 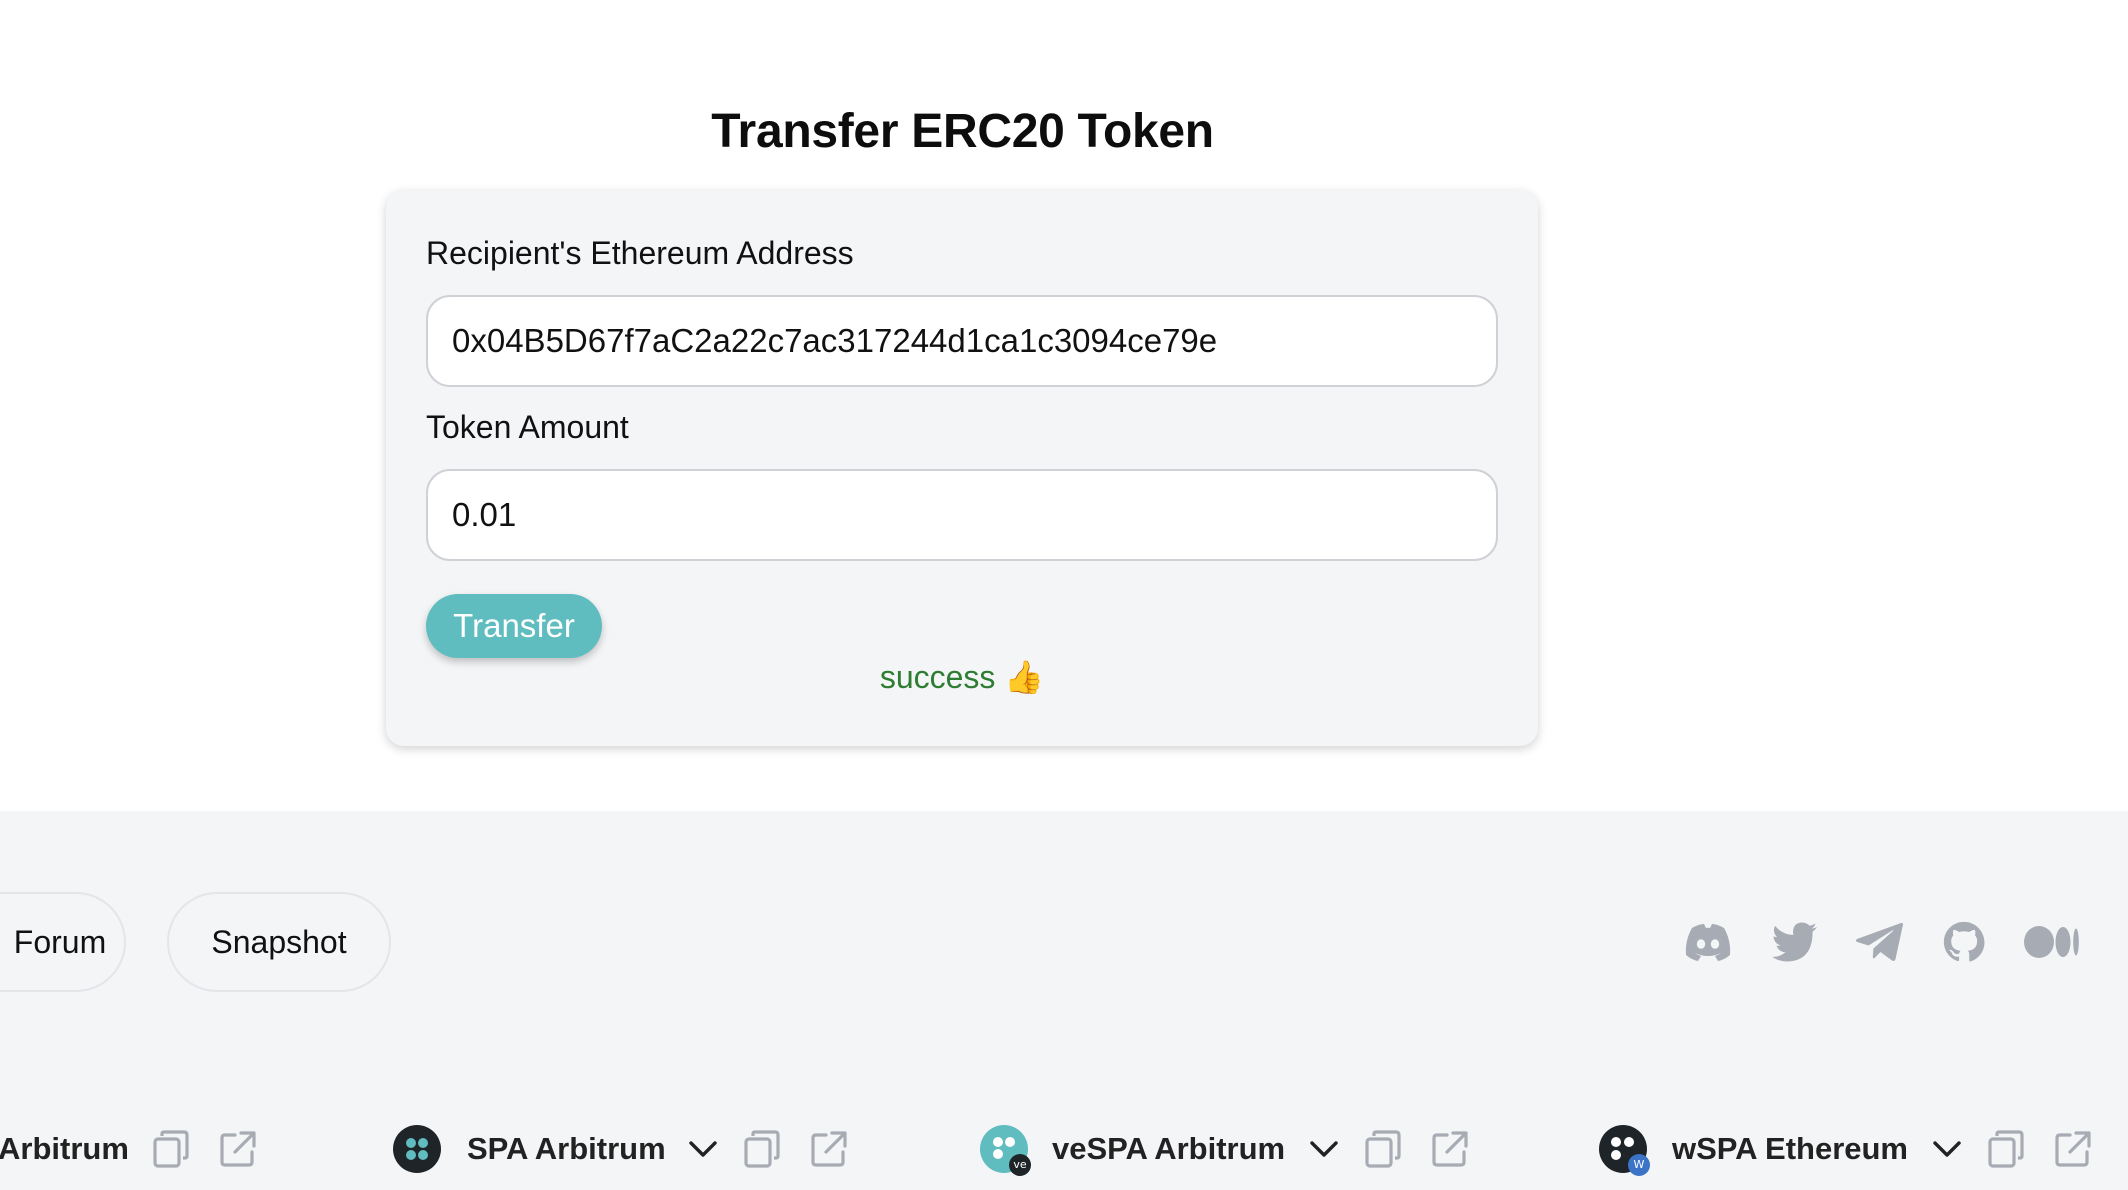 What do you see at coordinates (962, 341) in the screenshot?
I see `recipient-address-input` at bounding box center [962, 341].